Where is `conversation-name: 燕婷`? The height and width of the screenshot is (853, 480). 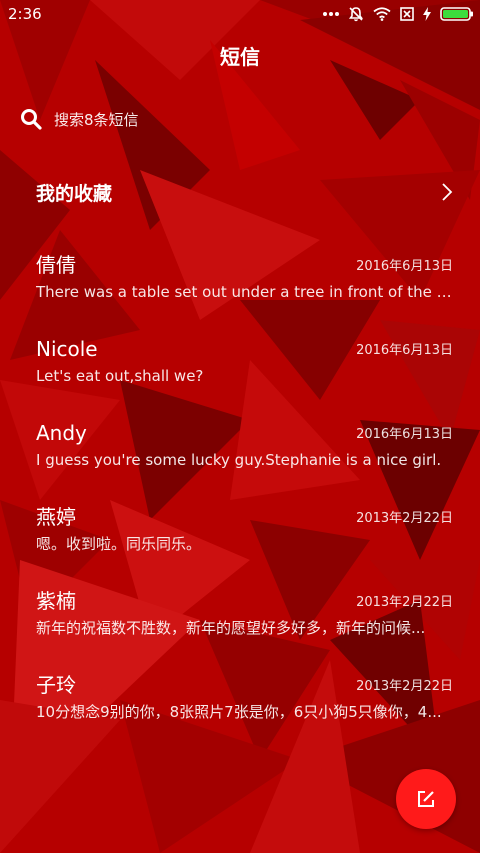
conversation-name: 燕婷 is located at coordinates (56, 517).